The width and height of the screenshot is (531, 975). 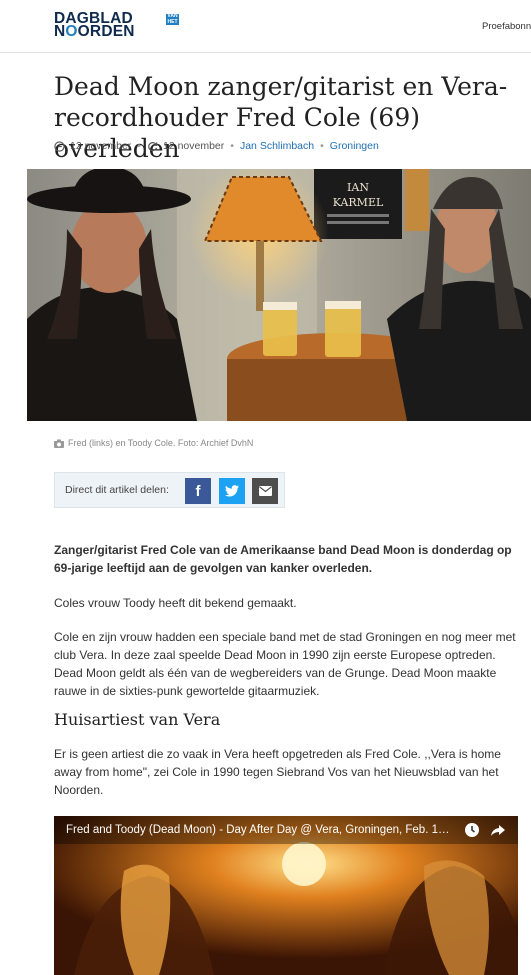 I want to click on watch-later-icon, so click(x=472, y=830).